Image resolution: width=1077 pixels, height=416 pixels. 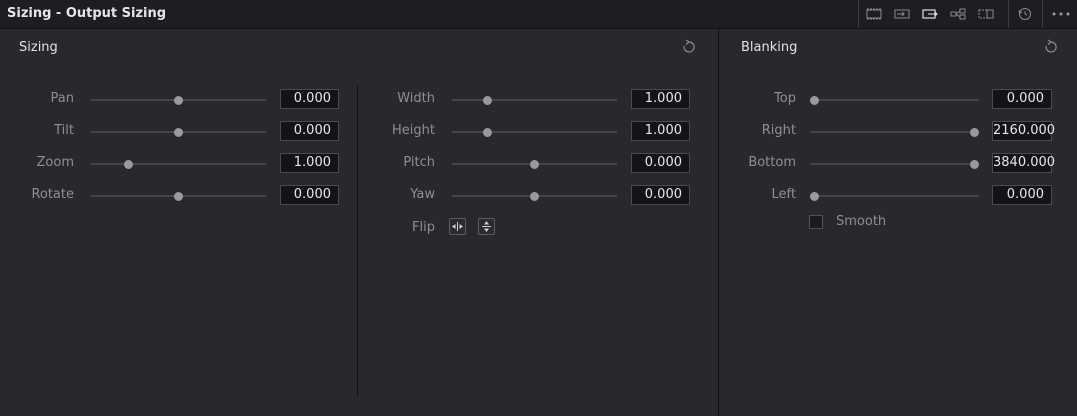 What do you see at coordinates (178, 164) in the screenshot?
I see `sizing-zoom-slider` at bounding box center [178, 164].